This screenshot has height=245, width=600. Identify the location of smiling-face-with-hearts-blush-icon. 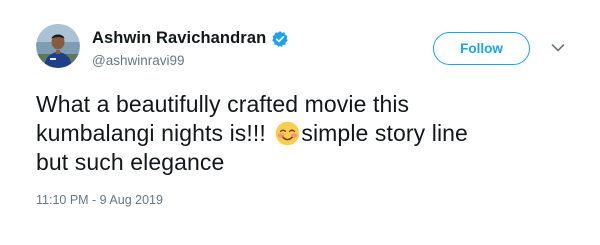
(287, 133).